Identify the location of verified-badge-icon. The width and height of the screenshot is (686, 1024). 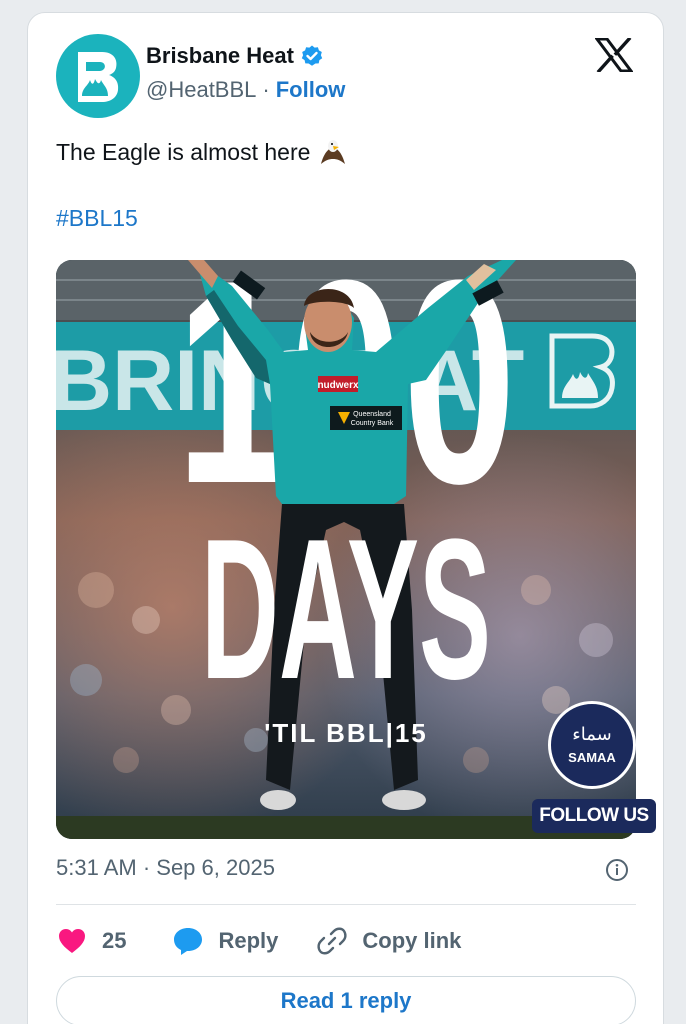
(312, 55).